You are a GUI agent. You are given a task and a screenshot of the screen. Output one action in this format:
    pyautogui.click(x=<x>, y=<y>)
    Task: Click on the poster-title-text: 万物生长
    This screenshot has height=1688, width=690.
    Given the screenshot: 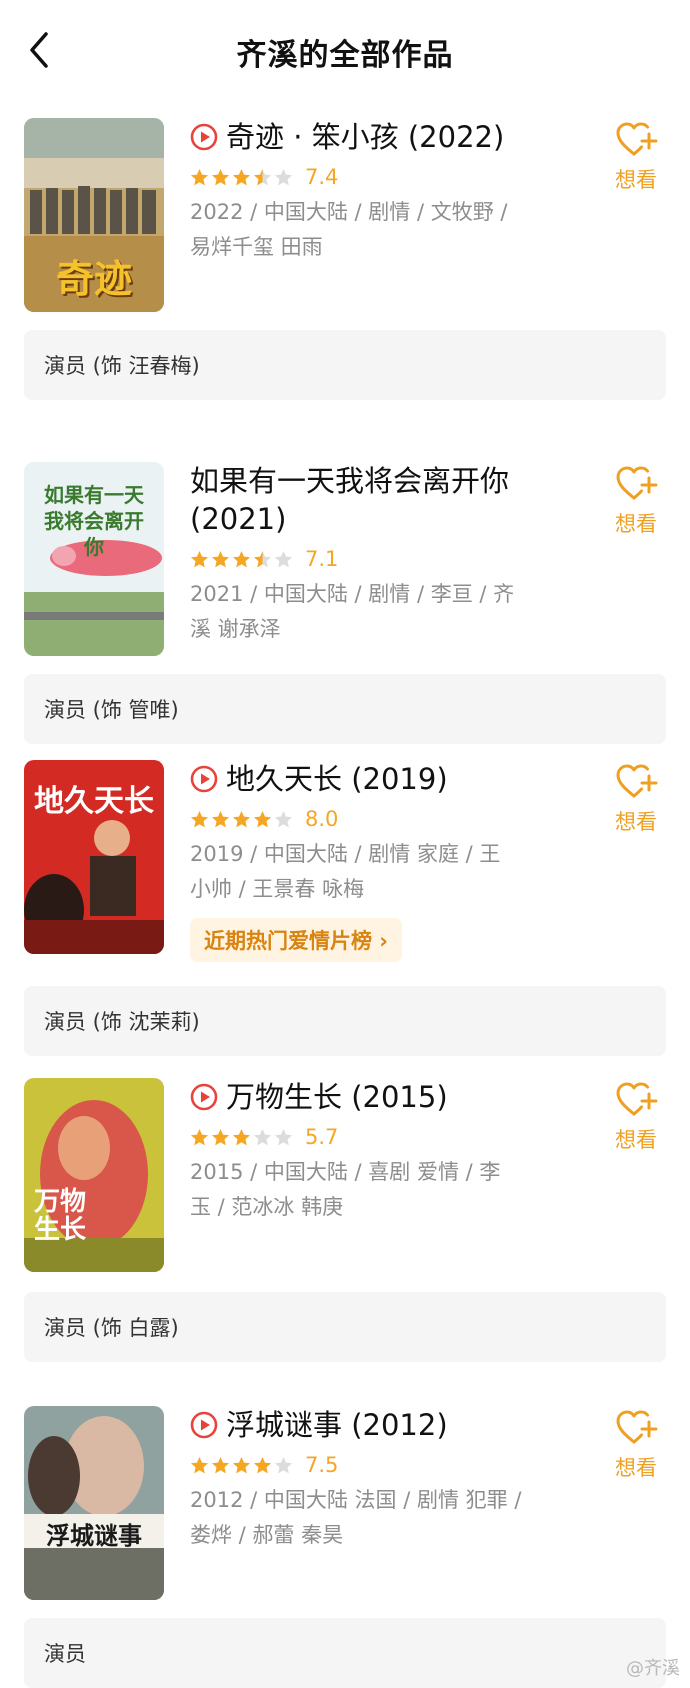 What is the action you would take?
    pyautogui.click(x=59, y=1216)
    